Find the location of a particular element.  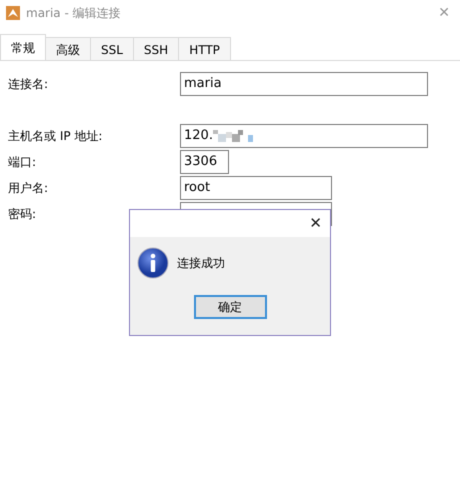

field-label: 连接名: is located at coordinates (29, 84).